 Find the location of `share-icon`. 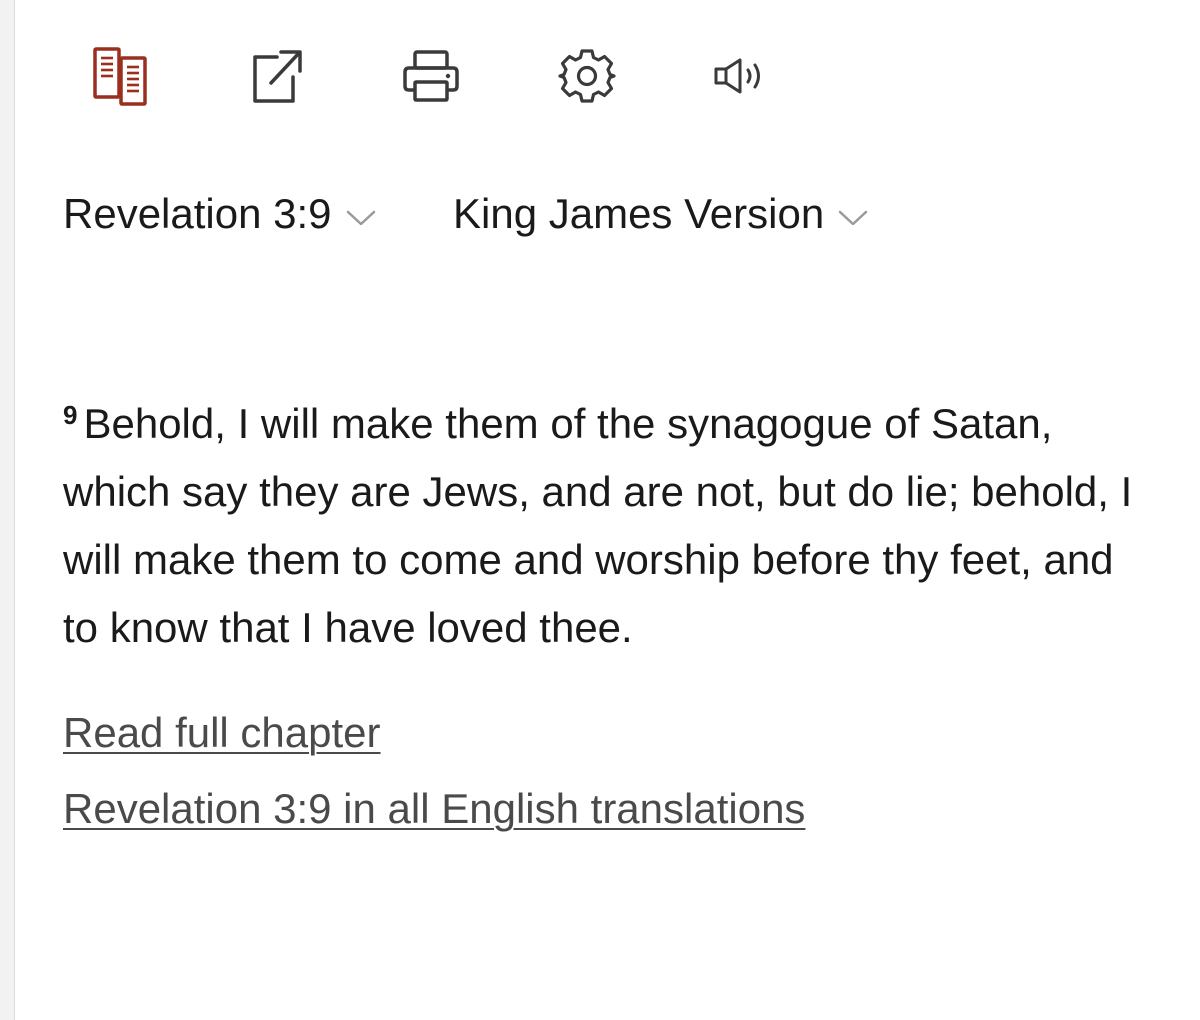

share-icon is located at coordinates (277, 76).